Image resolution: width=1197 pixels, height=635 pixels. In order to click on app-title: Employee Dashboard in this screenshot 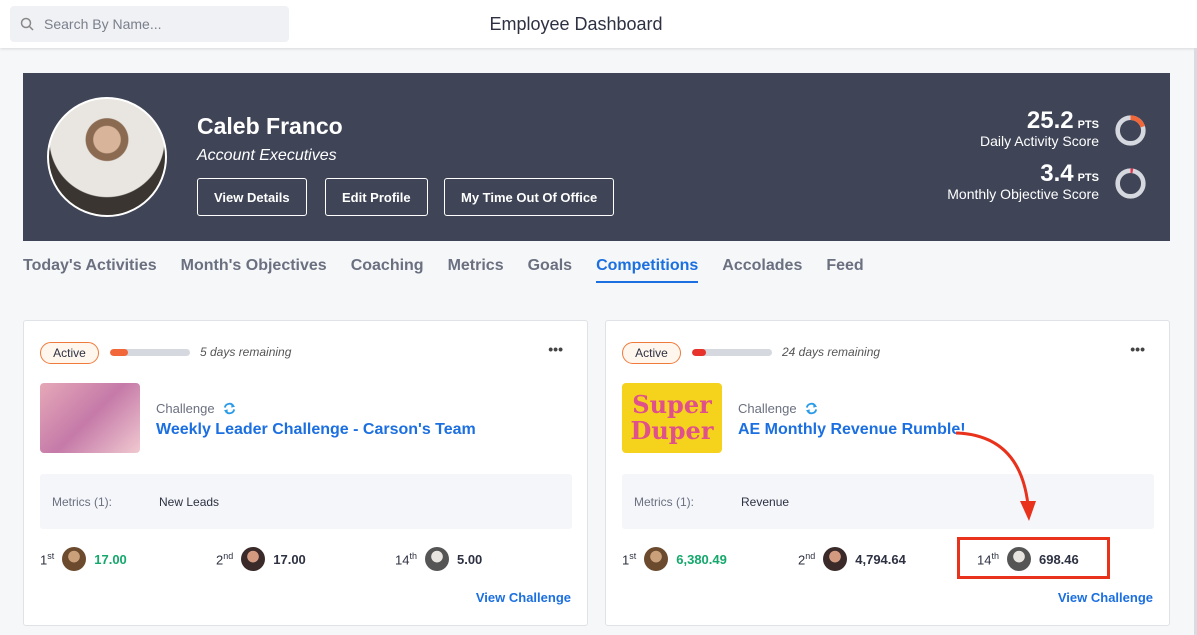, I will do `click(576, 24)`.